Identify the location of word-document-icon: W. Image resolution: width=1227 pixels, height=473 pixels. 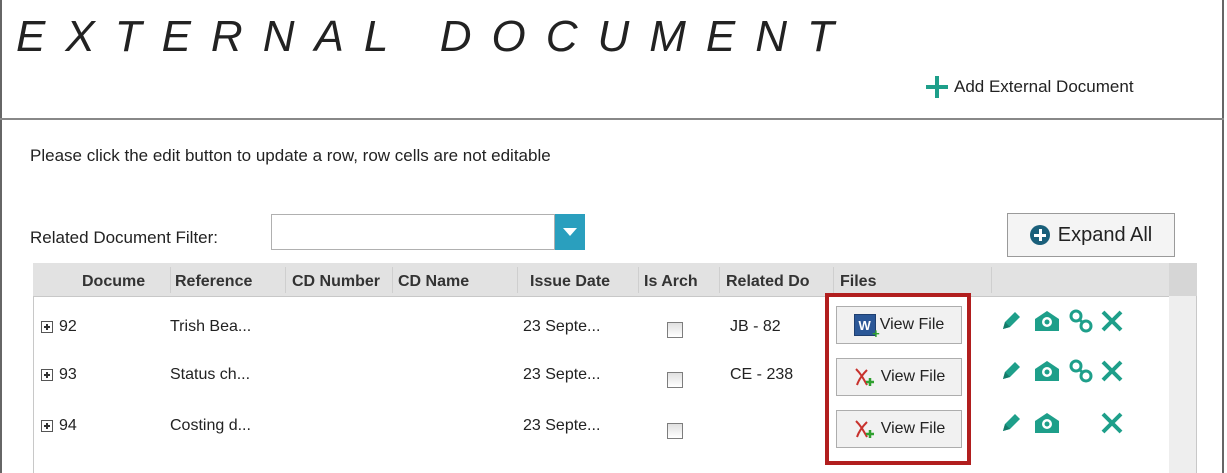
(866, 327).